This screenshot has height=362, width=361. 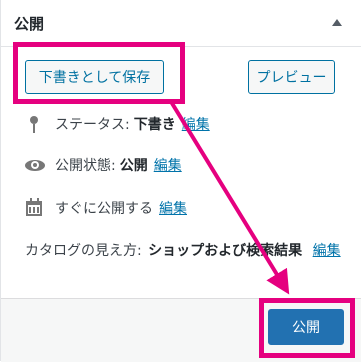 I want to click on panel-header: 公開, so click(x=181, y=23).